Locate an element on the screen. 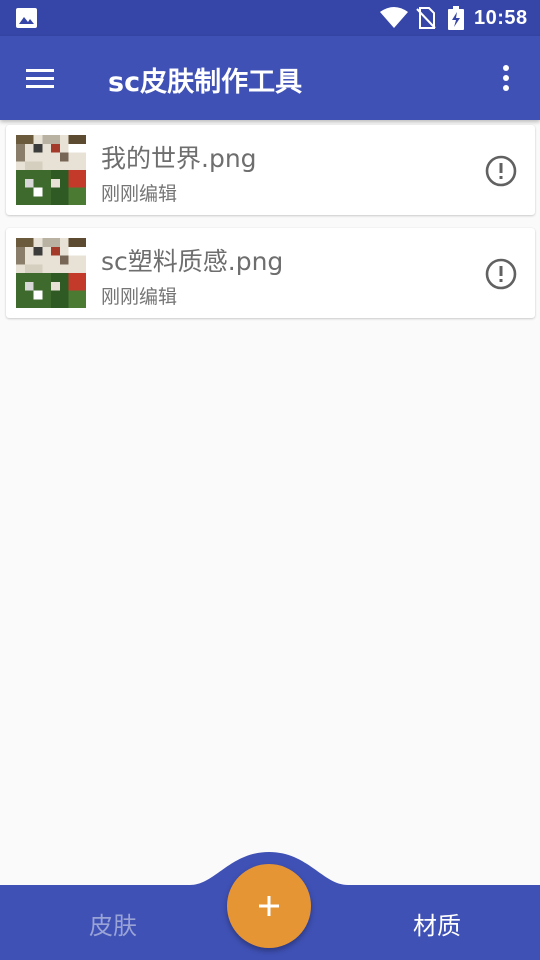 The height and width of the screenshot is (960, 540). battery-charging-icon is located at coordinates (456, 18).